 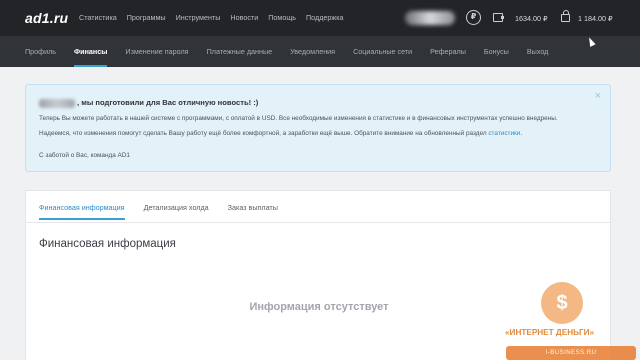 What do you see at coordinates (98, 17) in the screenshot?
I see `nav-statistics: Статистика` at bounding box center [98, 17].